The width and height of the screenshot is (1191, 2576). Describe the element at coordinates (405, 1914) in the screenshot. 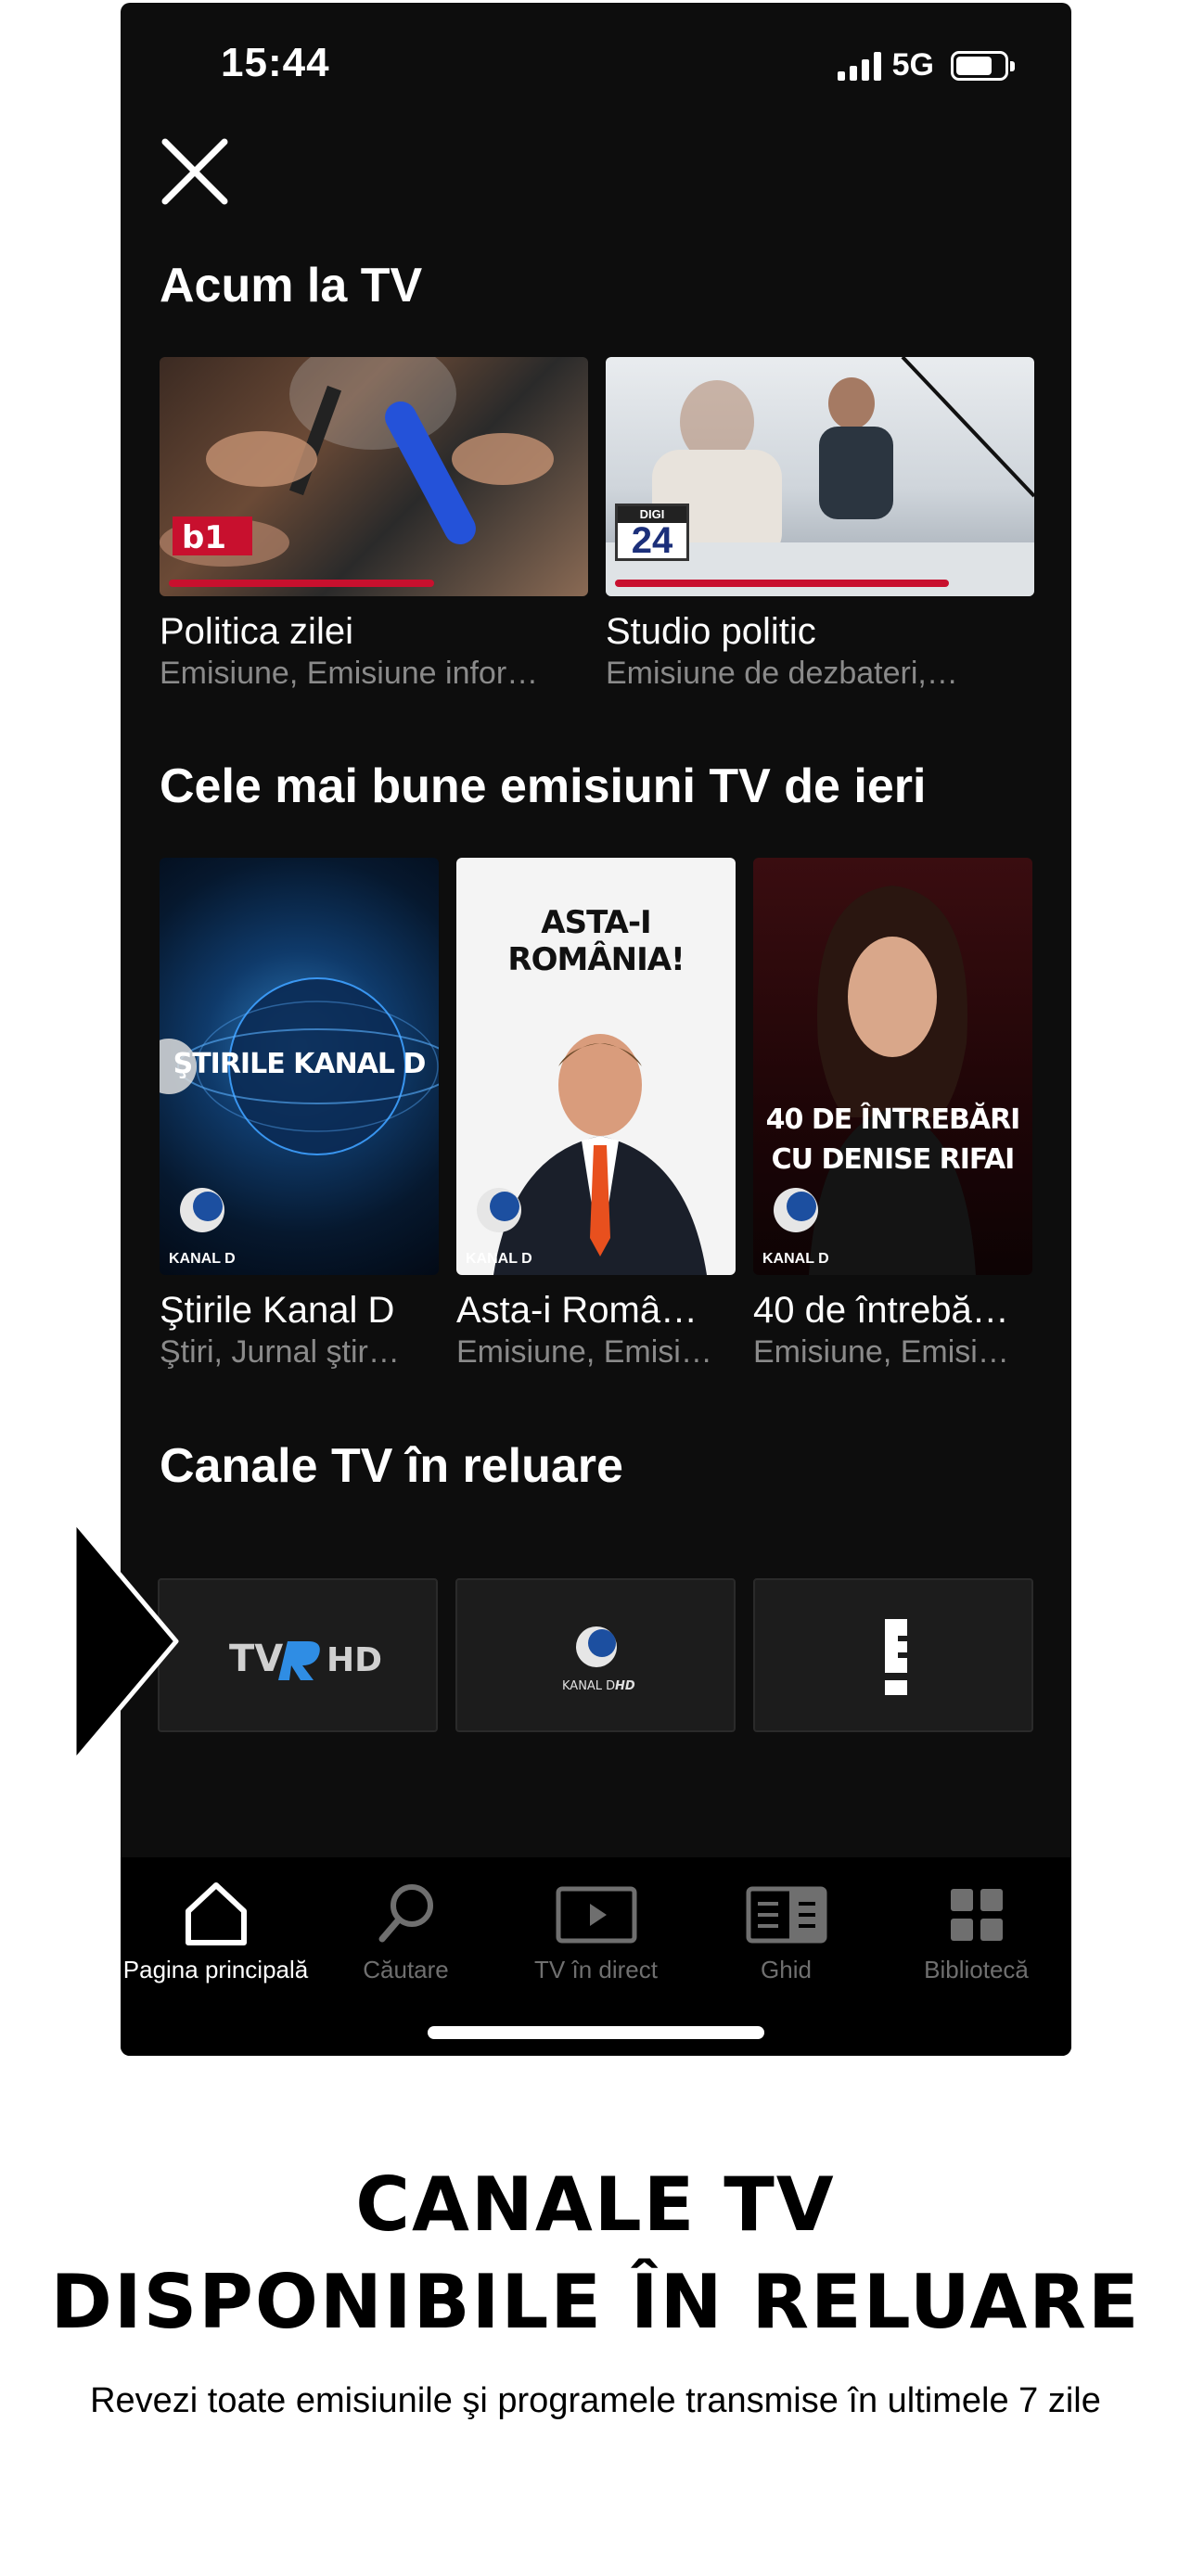

I see `search-icon` at that location.